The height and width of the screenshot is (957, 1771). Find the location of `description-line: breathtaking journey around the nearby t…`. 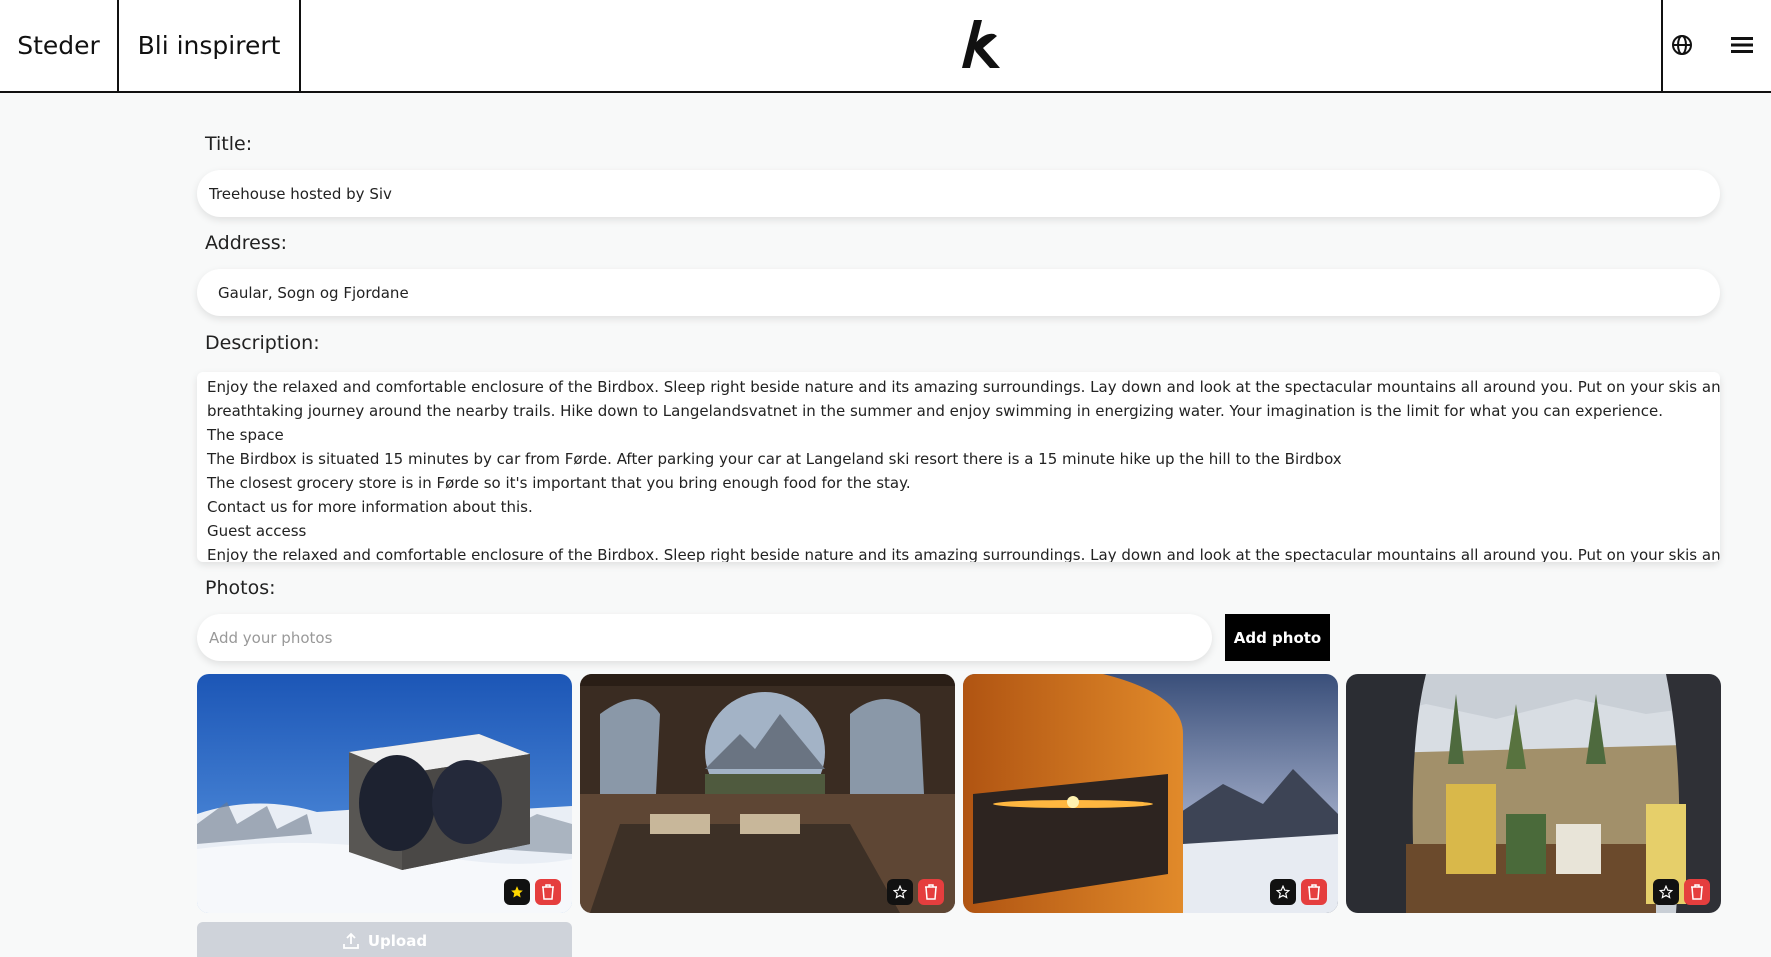

description-line: breathtaking journey around the nearby t… is located at coordinates (935, 411).